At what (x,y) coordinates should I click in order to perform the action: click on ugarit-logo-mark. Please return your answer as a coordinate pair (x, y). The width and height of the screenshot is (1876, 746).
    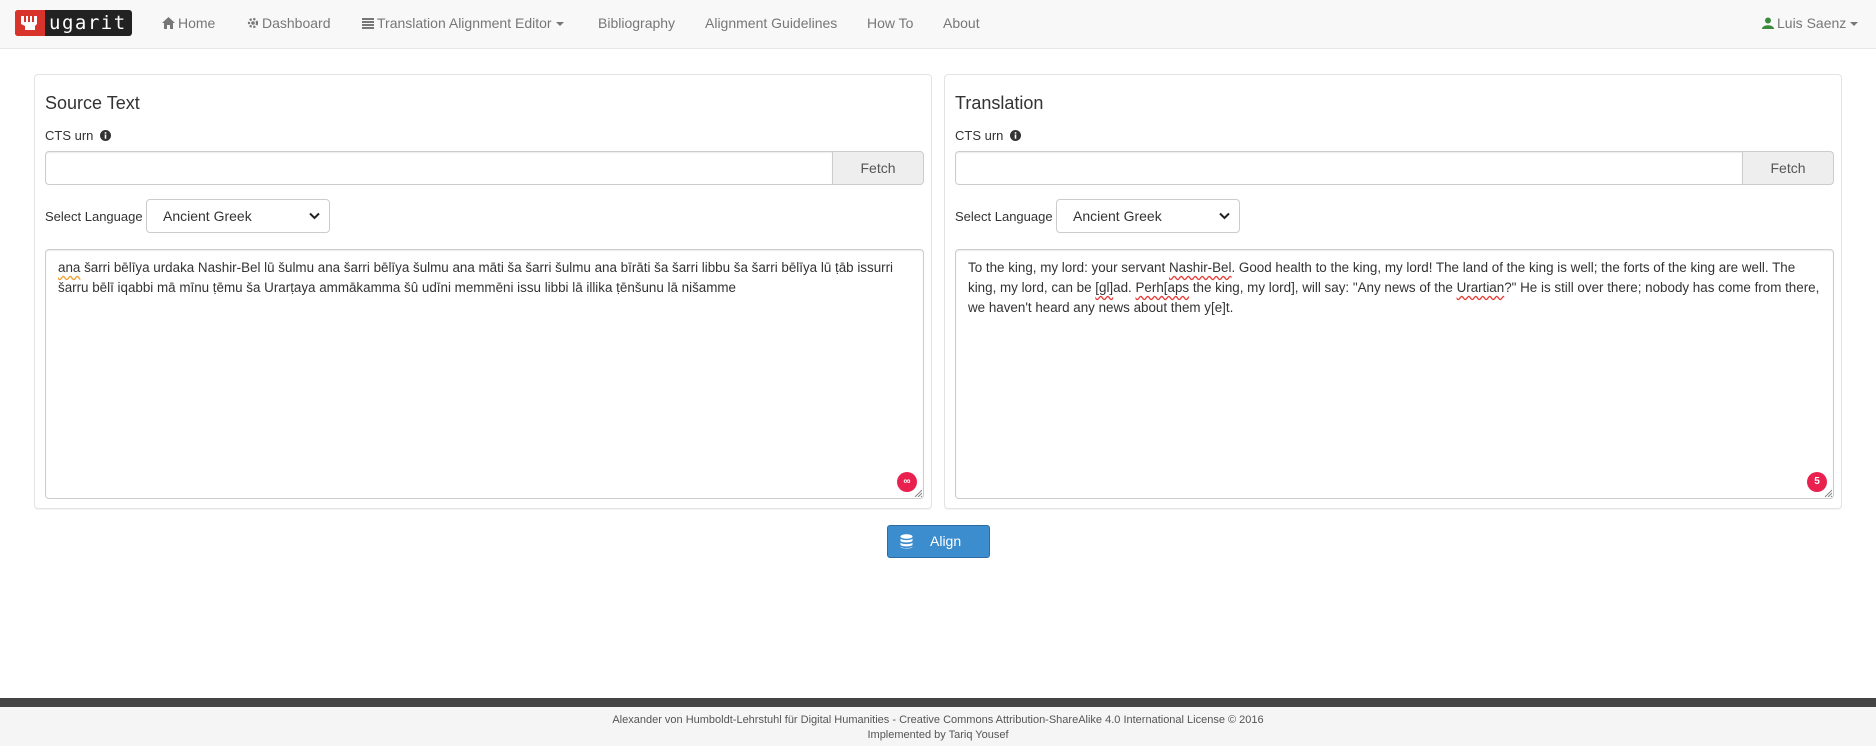
    Looking at the image, I should click on (30, 23).